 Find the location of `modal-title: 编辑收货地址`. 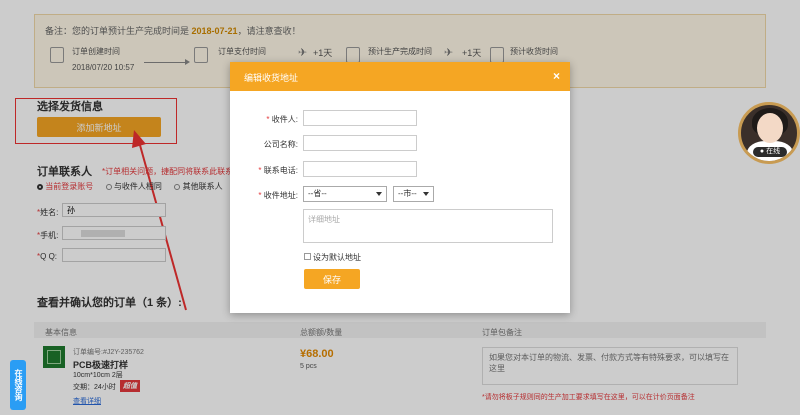

modal-title: 编辑收货地址 is located at coordinates (271, 78).